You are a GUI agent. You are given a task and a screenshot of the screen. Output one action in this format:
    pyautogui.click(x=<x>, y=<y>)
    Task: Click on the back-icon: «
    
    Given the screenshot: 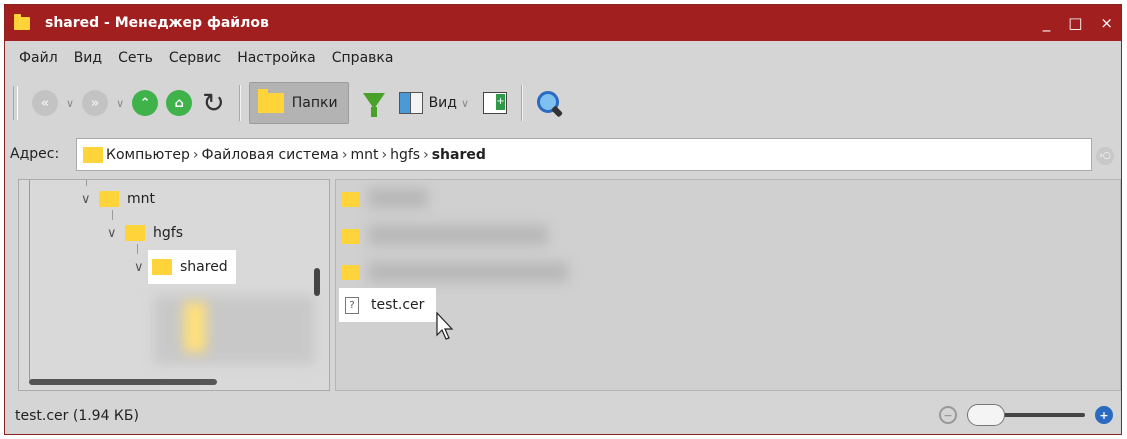 What is the action you would take?
    pyautogui.click(x=45, y=103)
    